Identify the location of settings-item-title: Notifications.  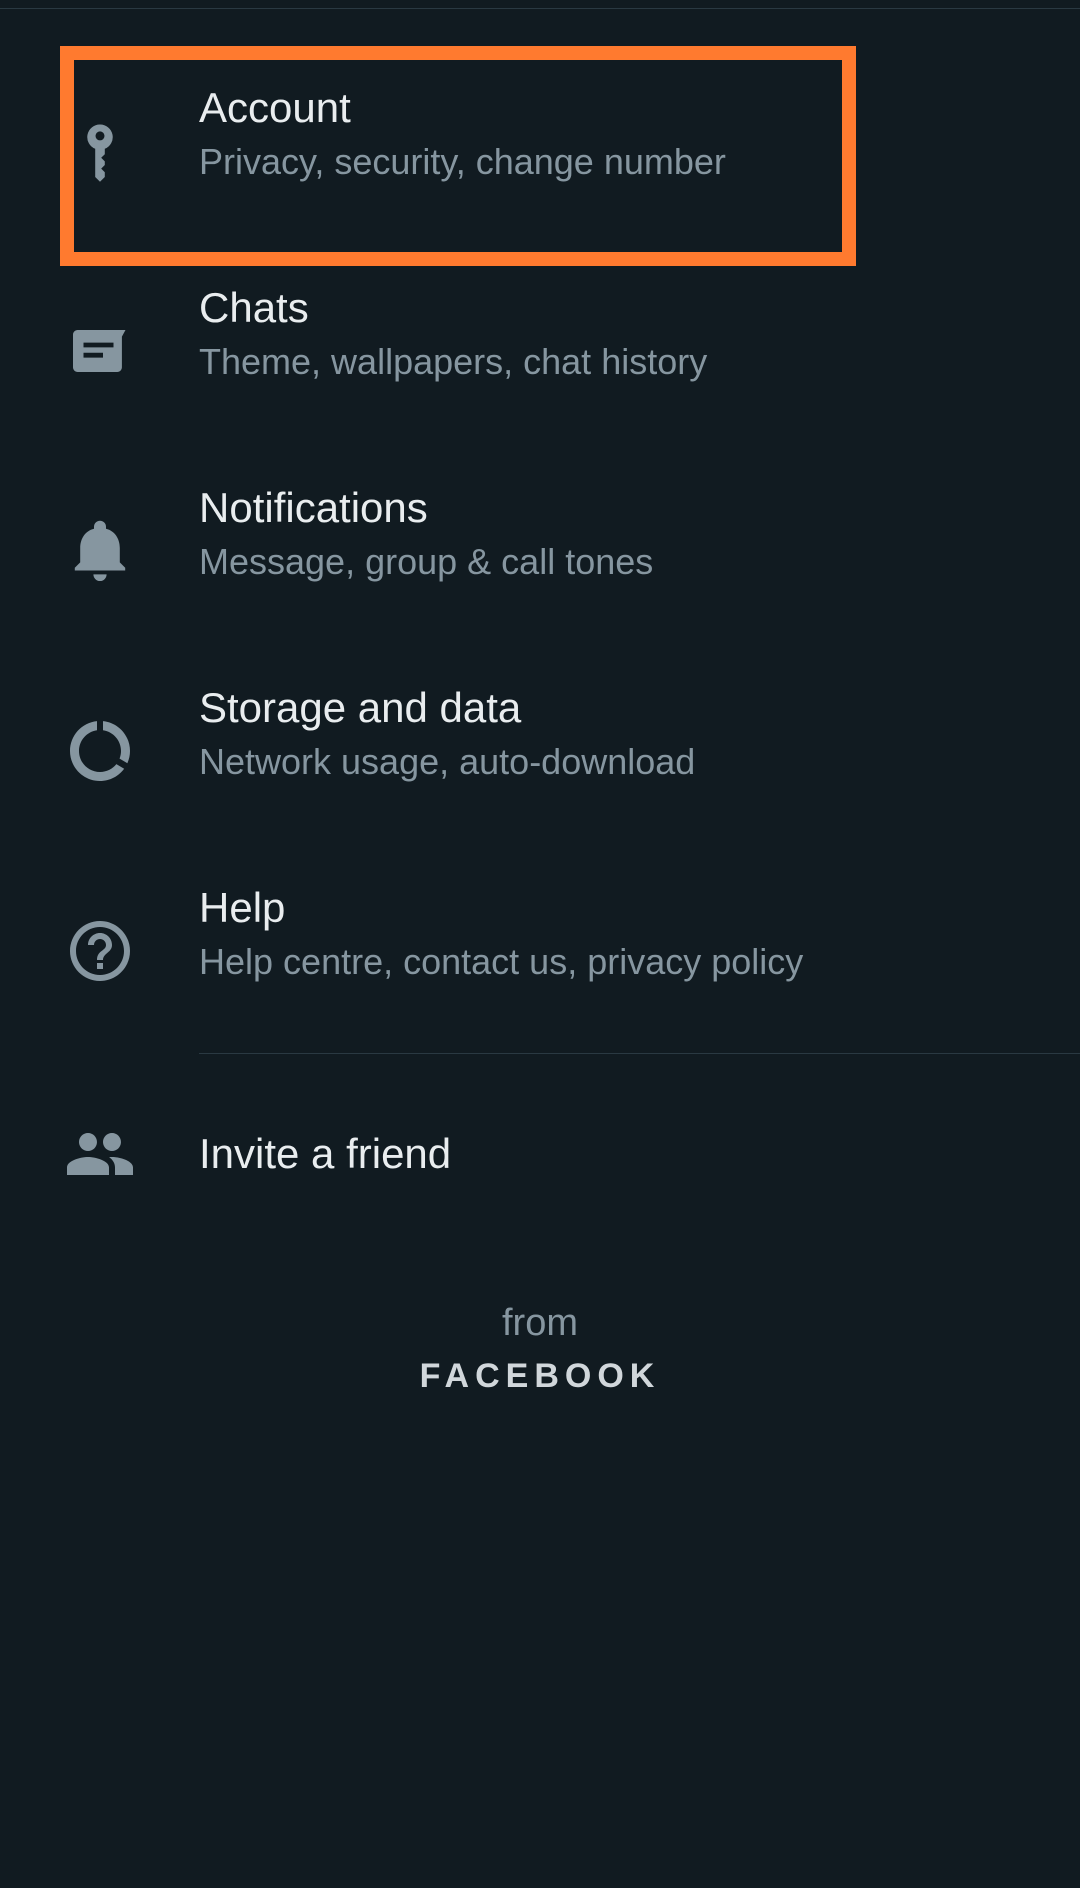
(313, 507).